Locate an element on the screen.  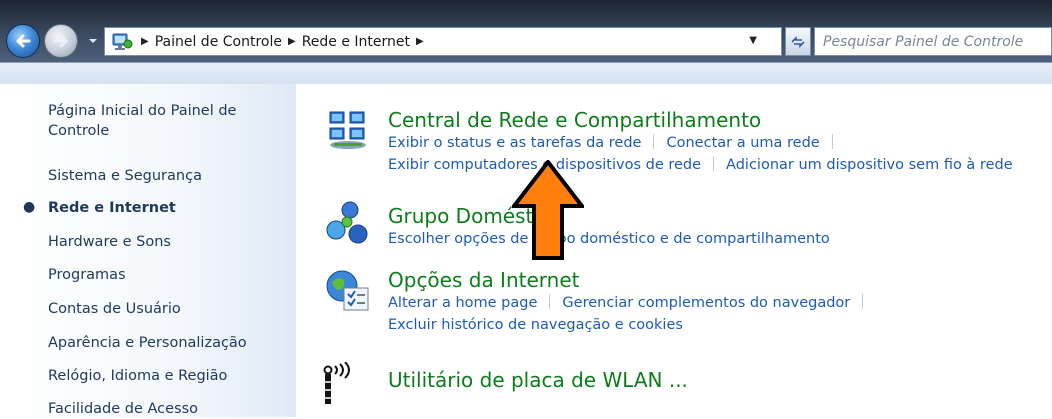
forward-arrow-icon is located at coordinates (60, 41).